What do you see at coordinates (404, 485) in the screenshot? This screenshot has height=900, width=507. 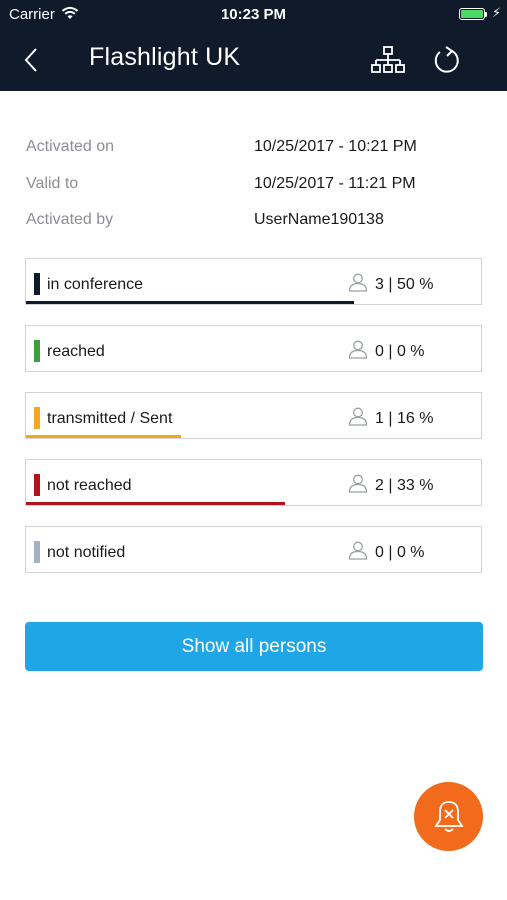 I see `status-count: 2 | 33 %` at bounding box center [404, 485].